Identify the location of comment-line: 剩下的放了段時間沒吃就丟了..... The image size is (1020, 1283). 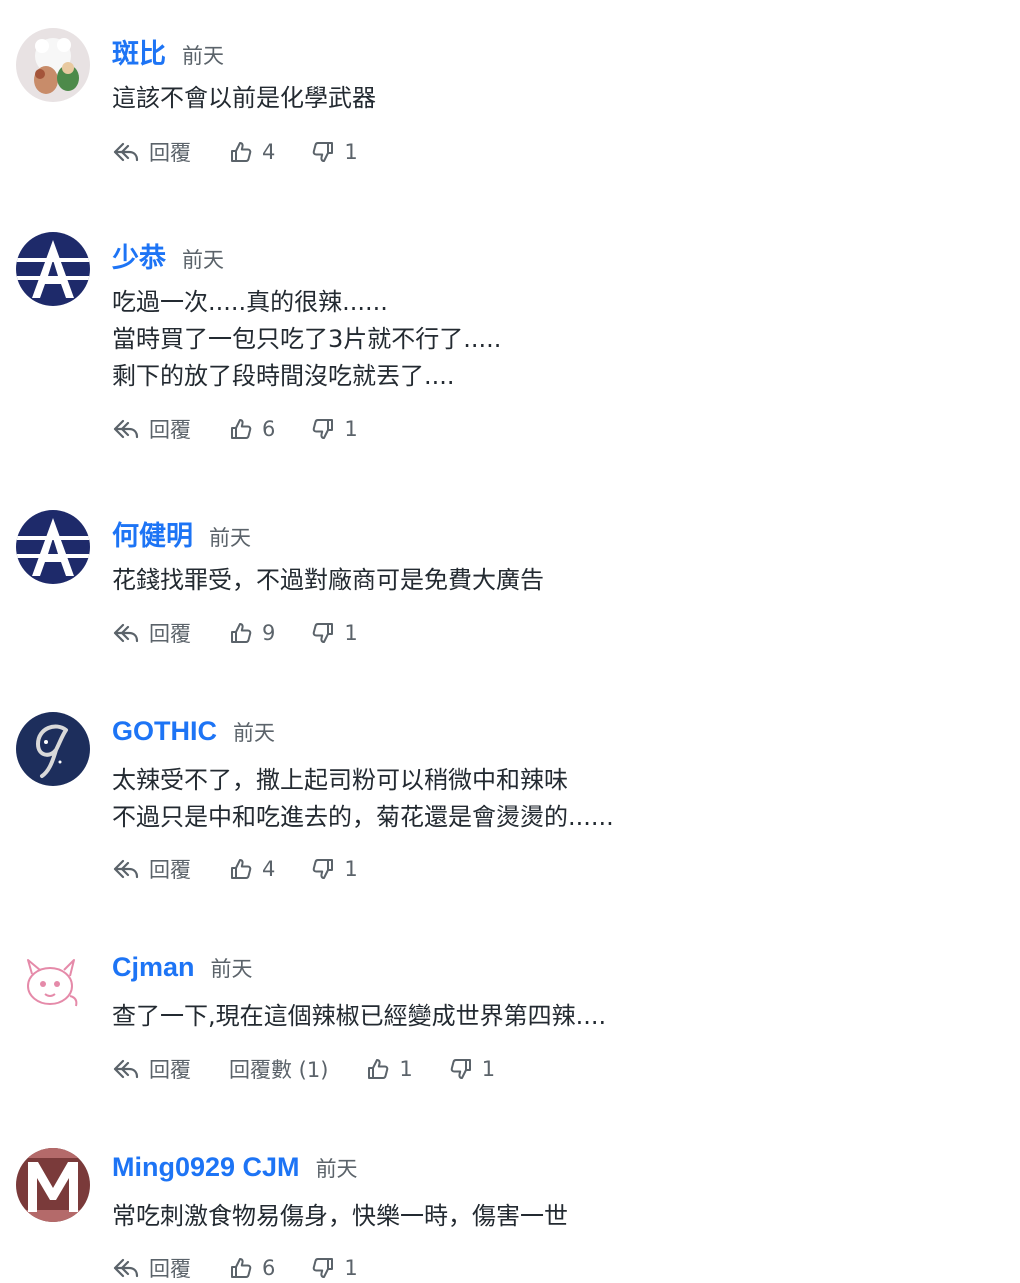
(283, 376).